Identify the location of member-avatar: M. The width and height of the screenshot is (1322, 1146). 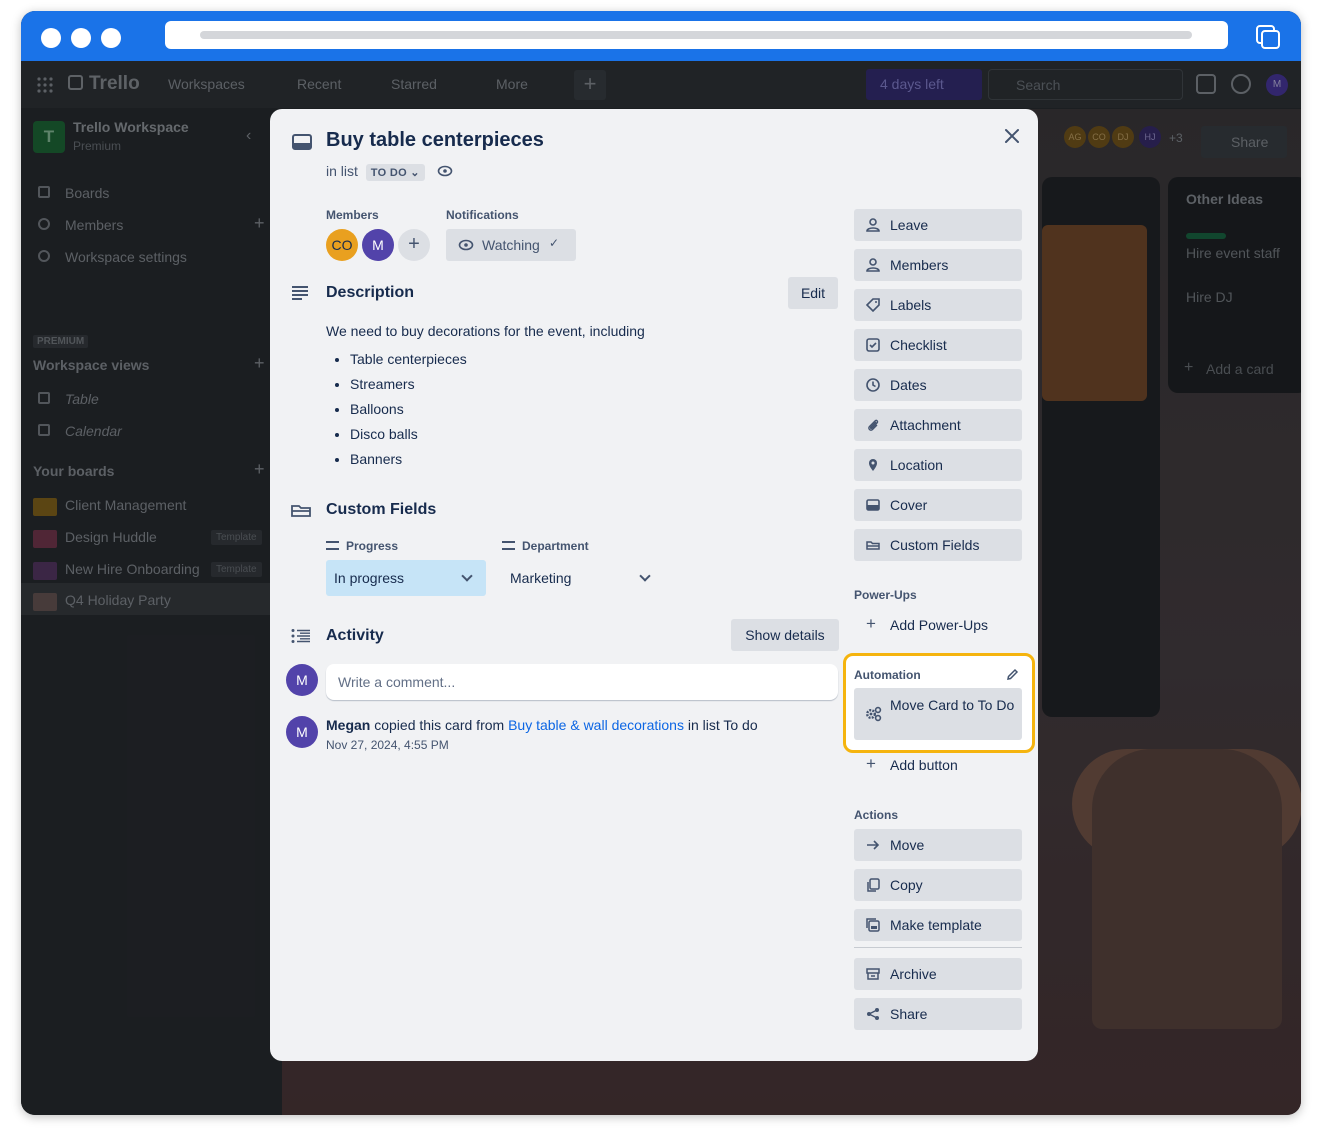
(378, 245).